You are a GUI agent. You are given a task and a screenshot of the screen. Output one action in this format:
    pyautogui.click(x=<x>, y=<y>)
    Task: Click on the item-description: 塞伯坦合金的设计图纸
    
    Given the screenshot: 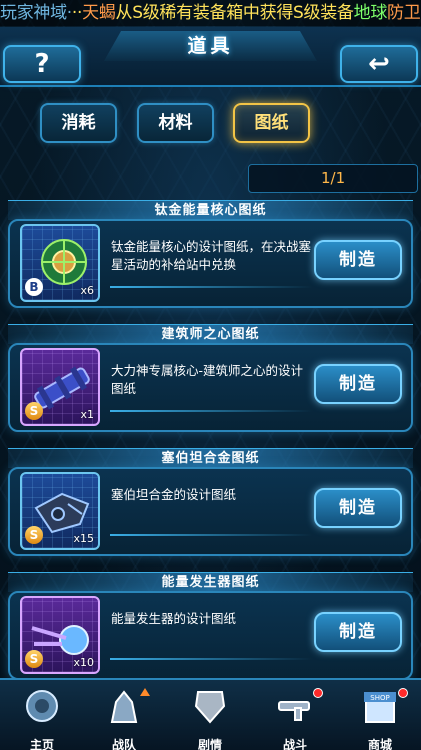 What is the action you would take?
    pyautogui.click(x=174, y=494)
    